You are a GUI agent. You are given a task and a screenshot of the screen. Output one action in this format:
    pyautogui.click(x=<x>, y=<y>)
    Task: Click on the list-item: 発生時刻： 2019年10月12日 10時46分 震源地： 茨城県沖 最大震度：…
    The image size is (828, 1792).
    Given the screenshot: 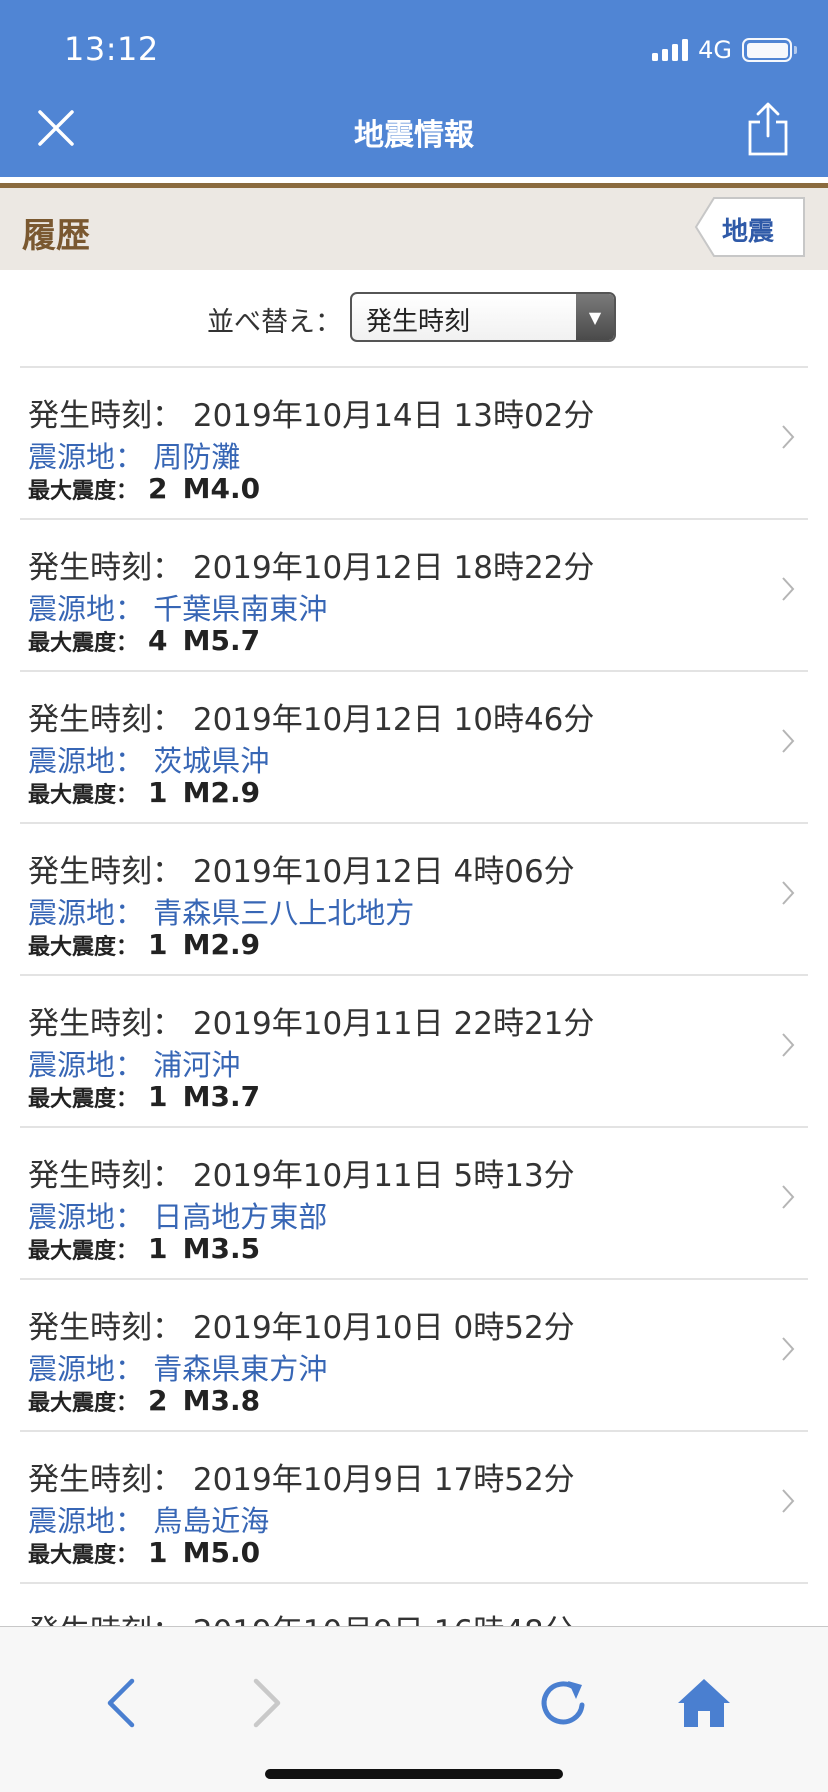 What is the action you would take?
    pyautogui.click(x=414, y=748)
    